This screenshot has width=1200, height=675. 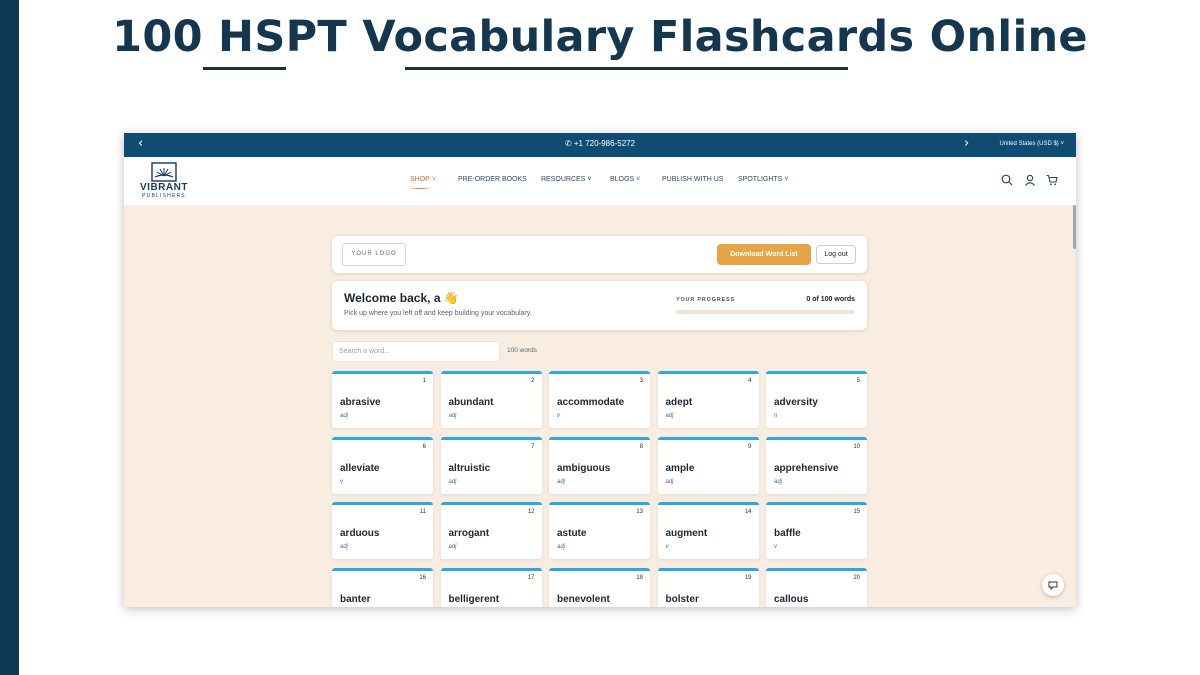 What do you see at coordinates (692, 179) in the screenshot?
I see `nav-item-publish-with-us: PUBLISH WITH US` at bounding box center [692, 179].